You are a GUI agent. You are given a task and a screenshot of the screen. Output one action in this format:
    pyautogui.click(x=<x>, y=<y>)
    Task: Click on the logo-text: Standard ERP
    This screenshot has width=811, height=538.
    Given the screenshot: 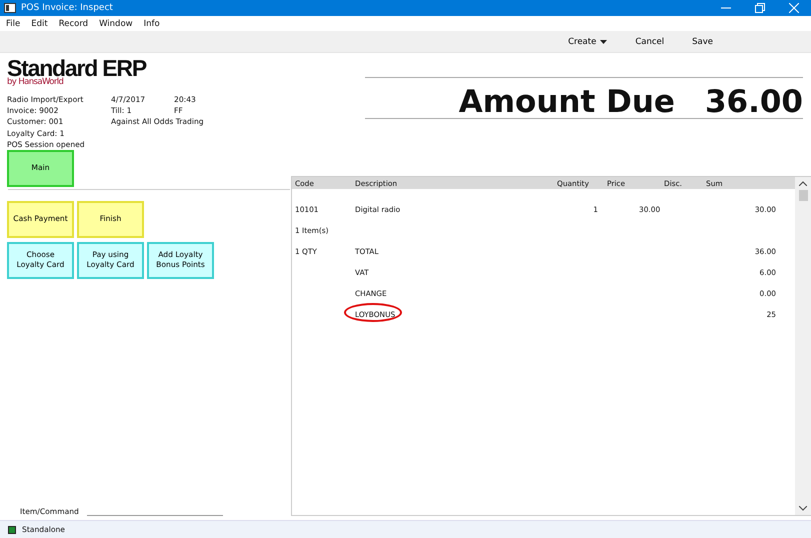 What is the action you would take?
    pyautogui.click(x=76, y=68)
    